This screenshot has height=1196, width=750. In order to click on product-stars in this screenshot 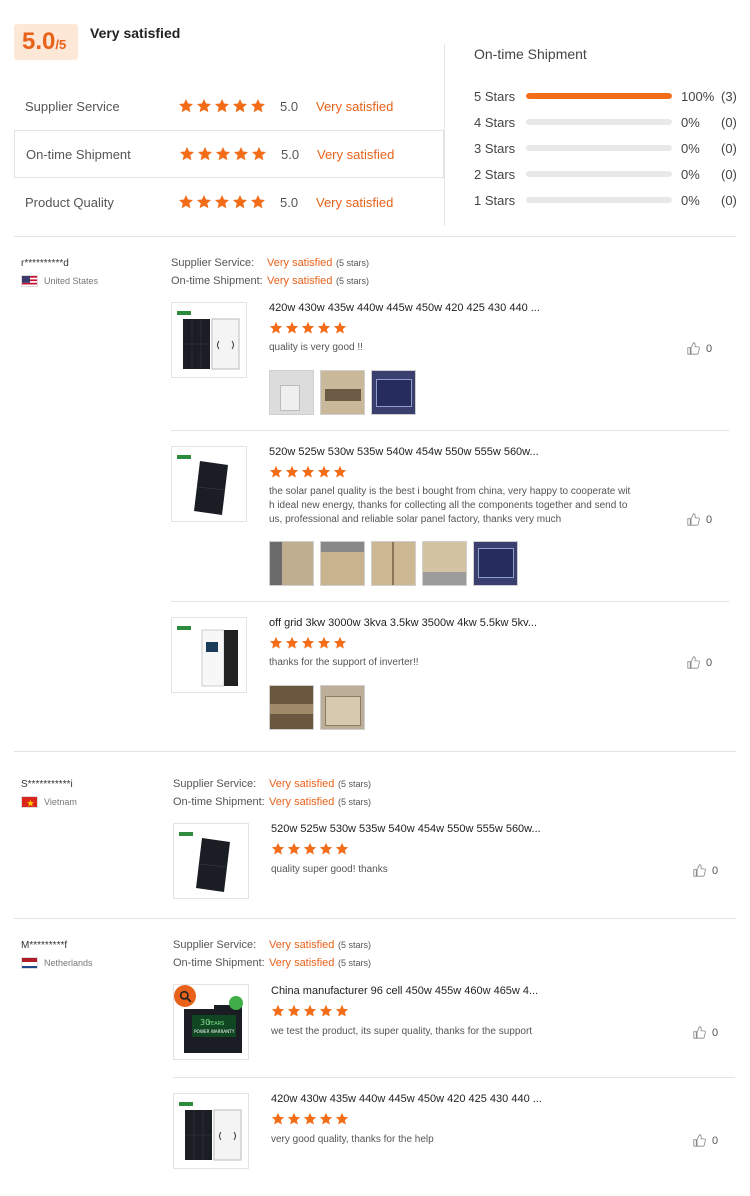, I will do `click(308, 328)`.